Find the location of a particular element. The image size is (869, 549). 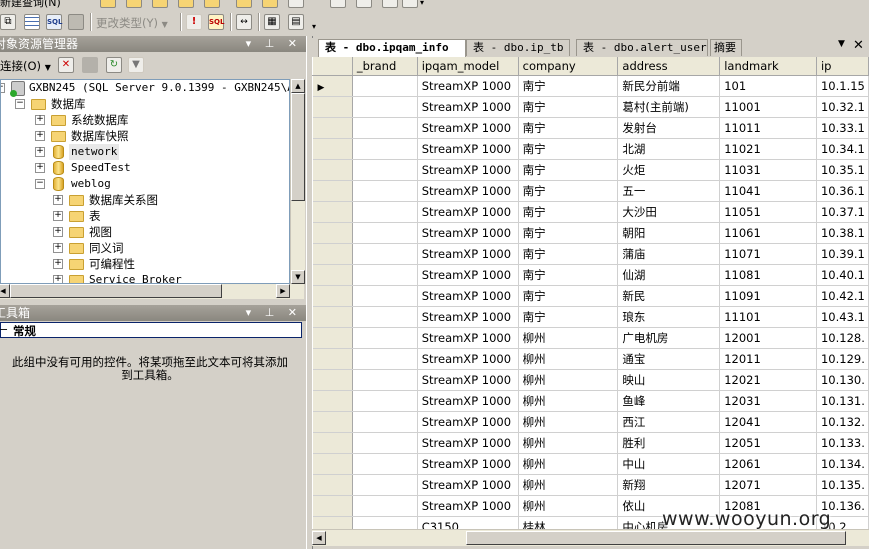

table-cell-address: 西江 is located at coordinates (669, 422).